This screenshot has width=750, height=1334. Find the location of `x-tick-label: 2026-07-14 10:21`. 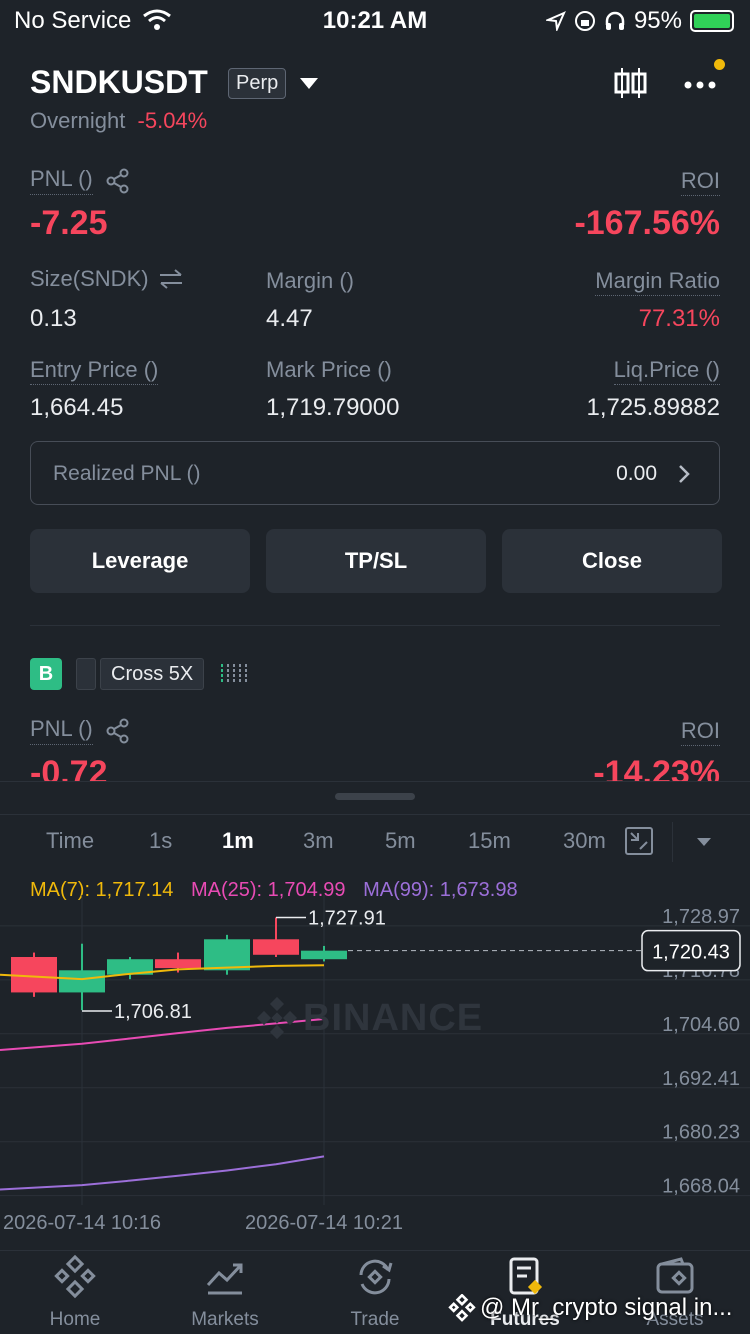

x-tick-label: 2026-07-14 10:21 is located at coordinates (324, 1223).